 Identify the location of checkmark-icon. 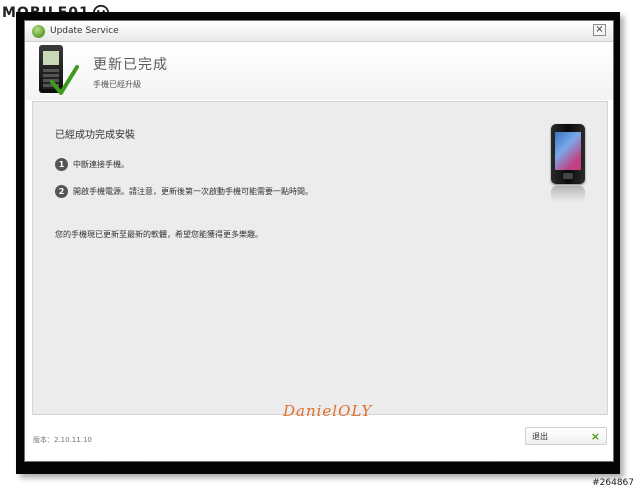
(64, 80).